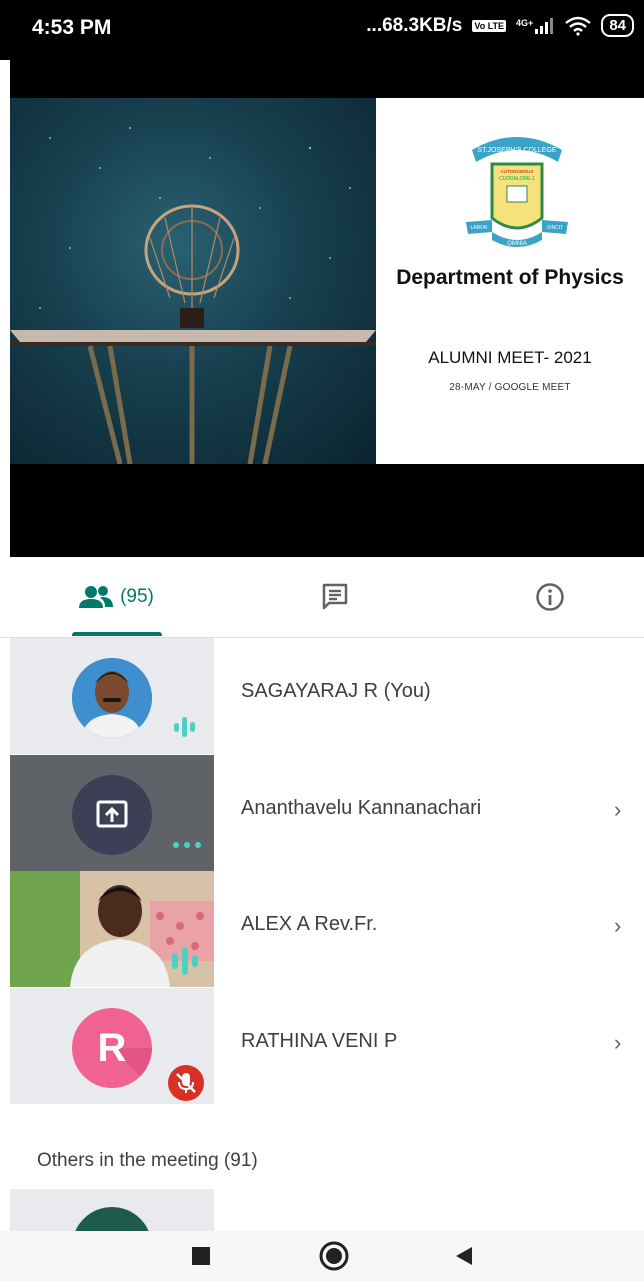  What do you see at coordinates (137, 596) in the screenshot?
I see `people-count: (95)` at bounding box center [137, 596].